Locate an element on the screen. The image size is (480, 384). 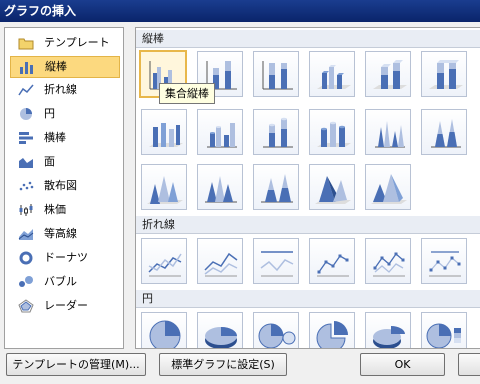
chart-type-3d-stacked-column is located at coordinates (388, 74).